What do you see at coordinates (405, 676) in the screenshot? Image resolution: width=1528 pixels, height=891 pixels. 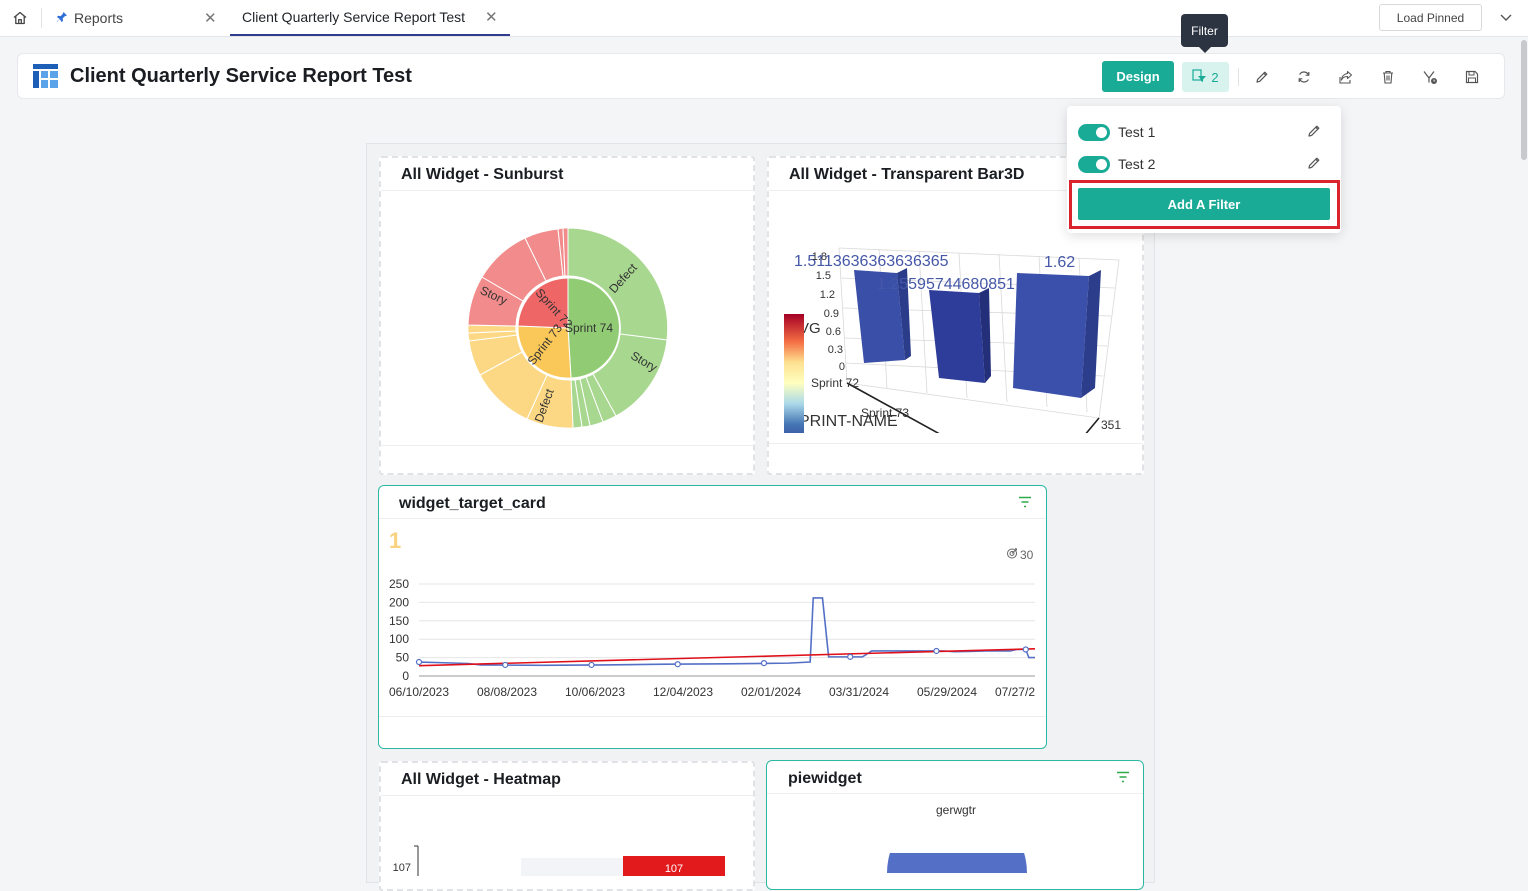 I see `y-tick-label: 0` at bounding box center [405, 676].